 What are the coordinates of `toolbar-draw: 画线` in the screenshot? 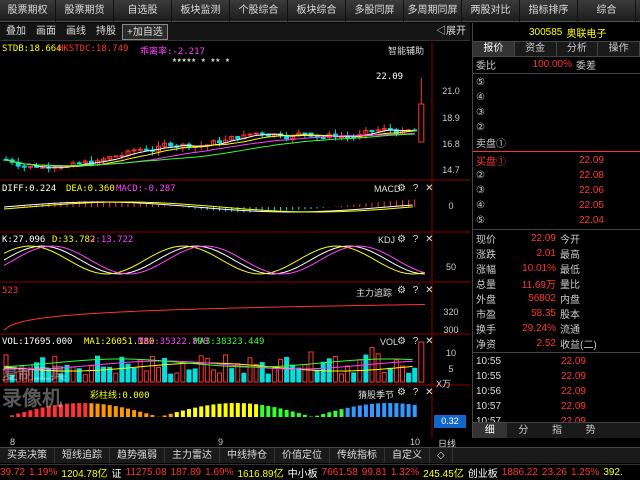 It's located at (76, 32).